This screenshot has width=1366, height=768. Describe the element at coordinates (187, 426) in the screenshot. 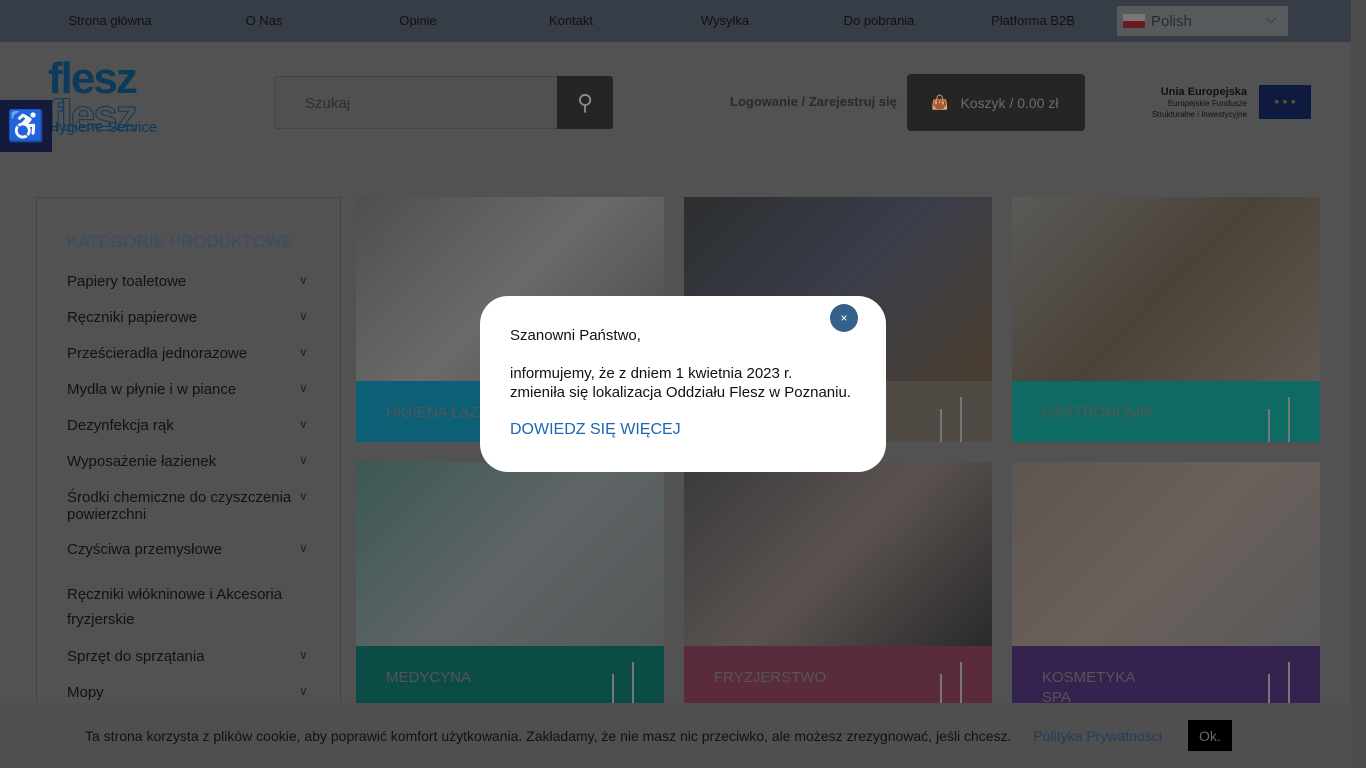

I see `category-item: Dezynfekcja rąk ∨` at that location.